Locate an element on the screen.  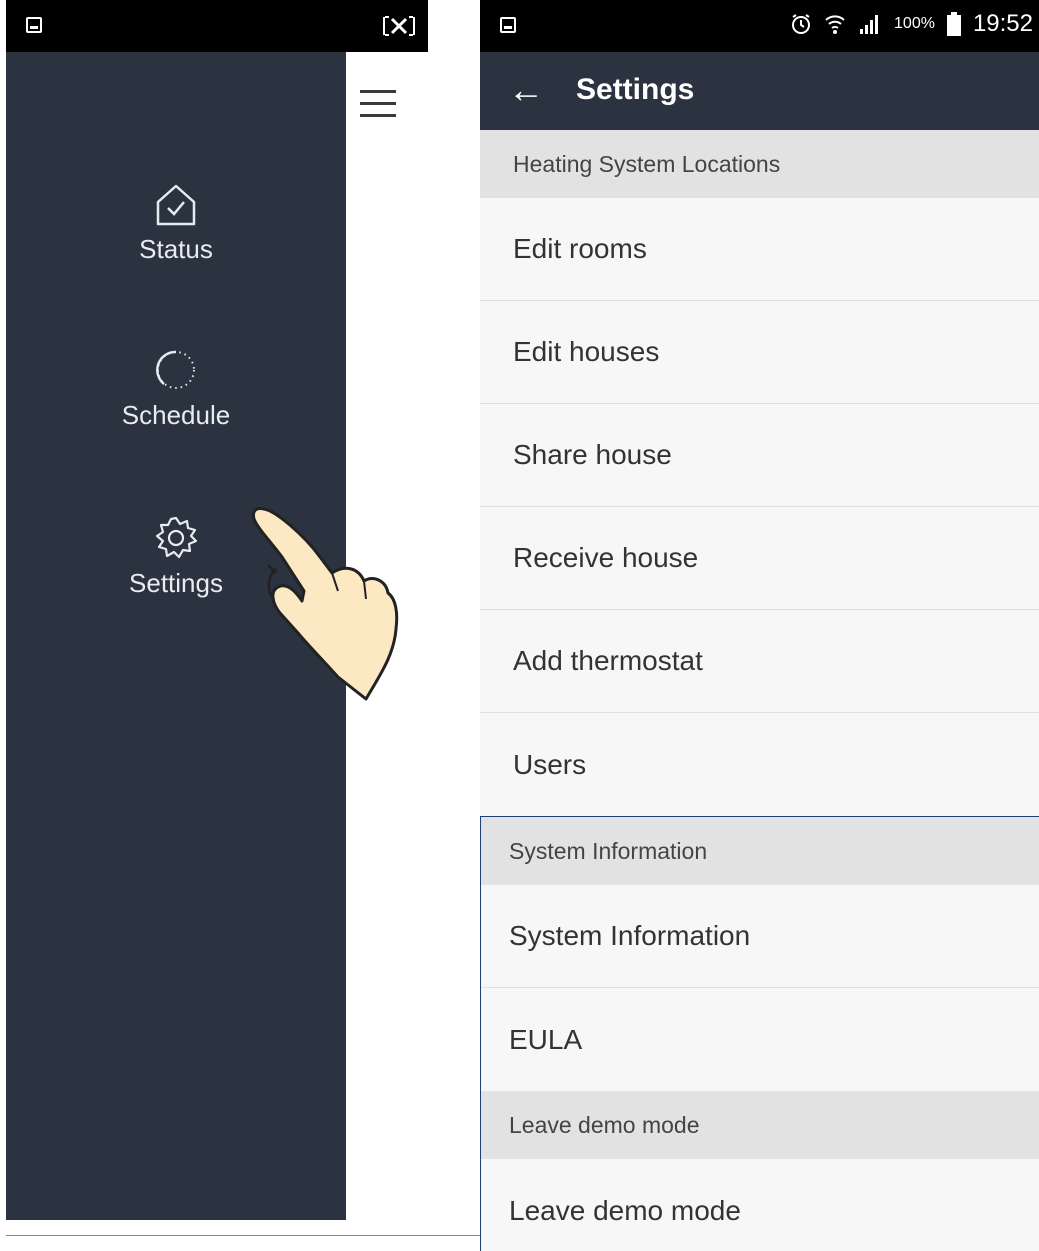
list-item-eula: EULA is located at coordinates (760, 1039).